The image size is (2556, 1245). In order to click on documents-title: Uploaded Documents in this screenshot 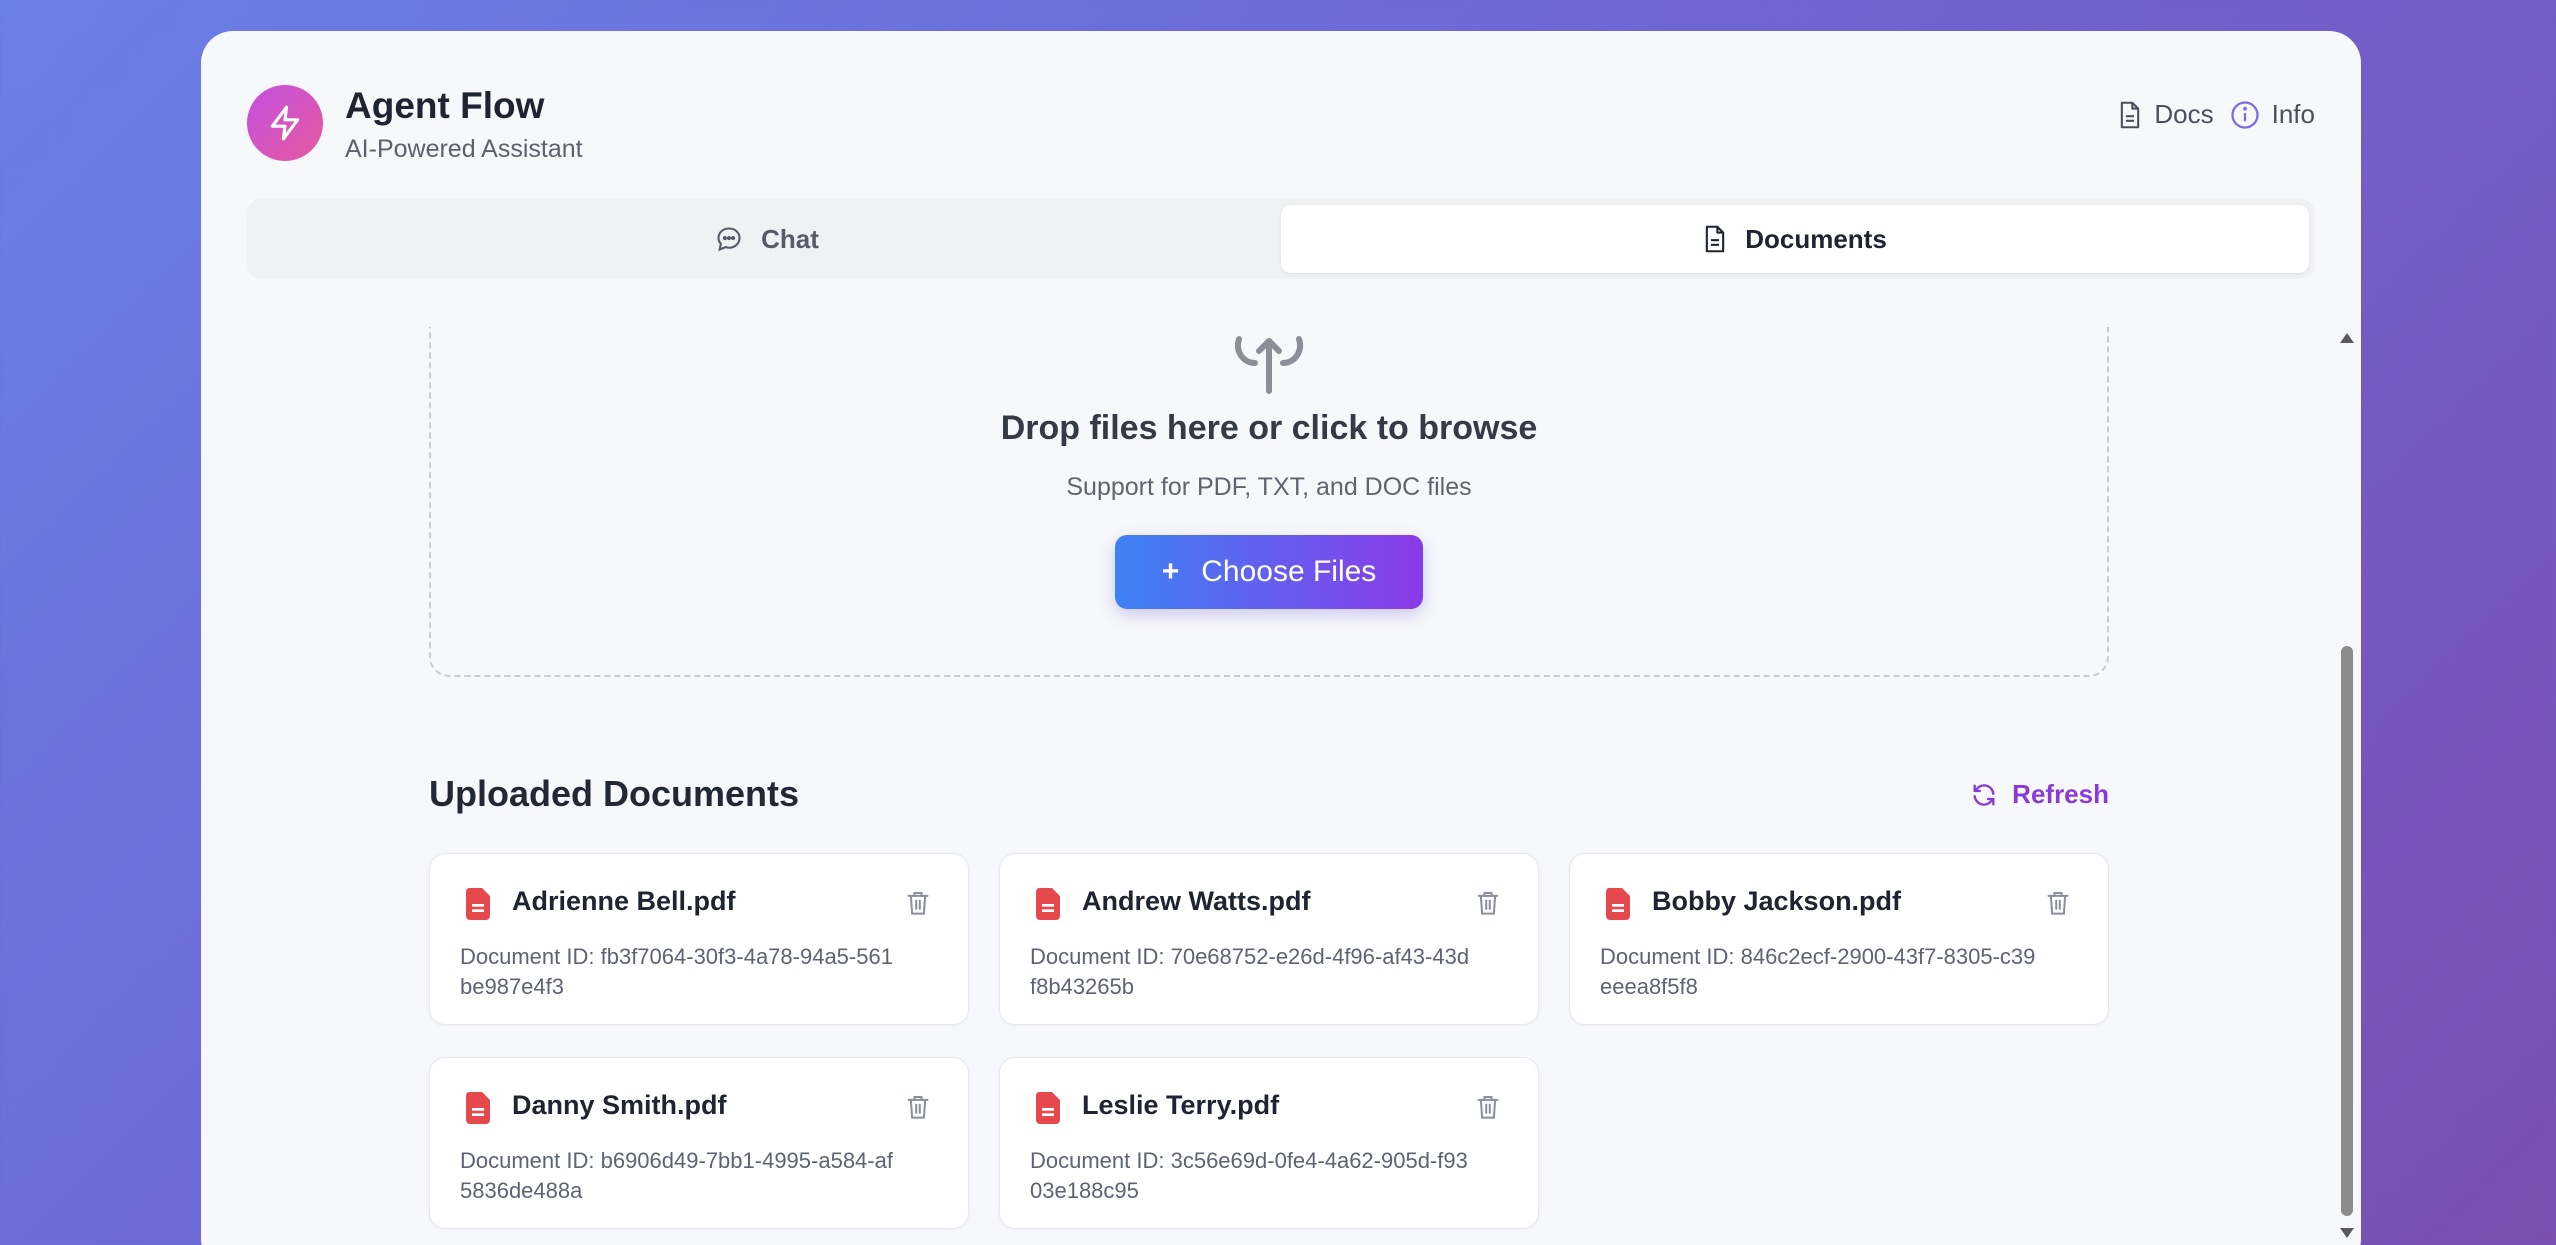, I will do `click(614, 793)`.